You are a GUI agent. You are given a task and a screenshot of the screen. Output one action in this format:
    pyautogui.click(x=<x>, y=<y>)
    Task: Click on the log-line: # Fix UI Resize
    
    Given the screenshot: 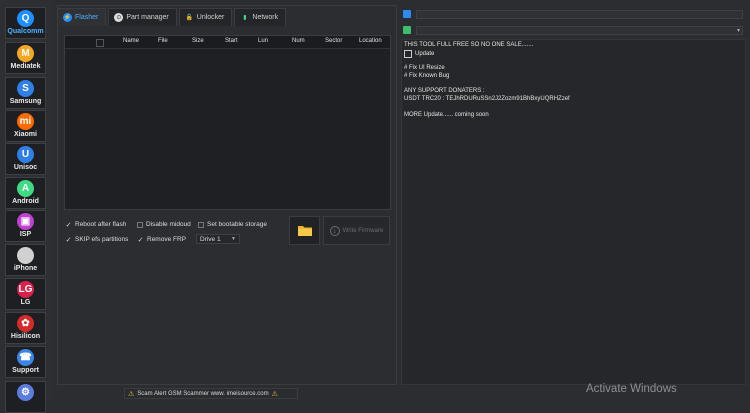 What is the action you would take?
    pyautogui.click(x=424, y=68)
    